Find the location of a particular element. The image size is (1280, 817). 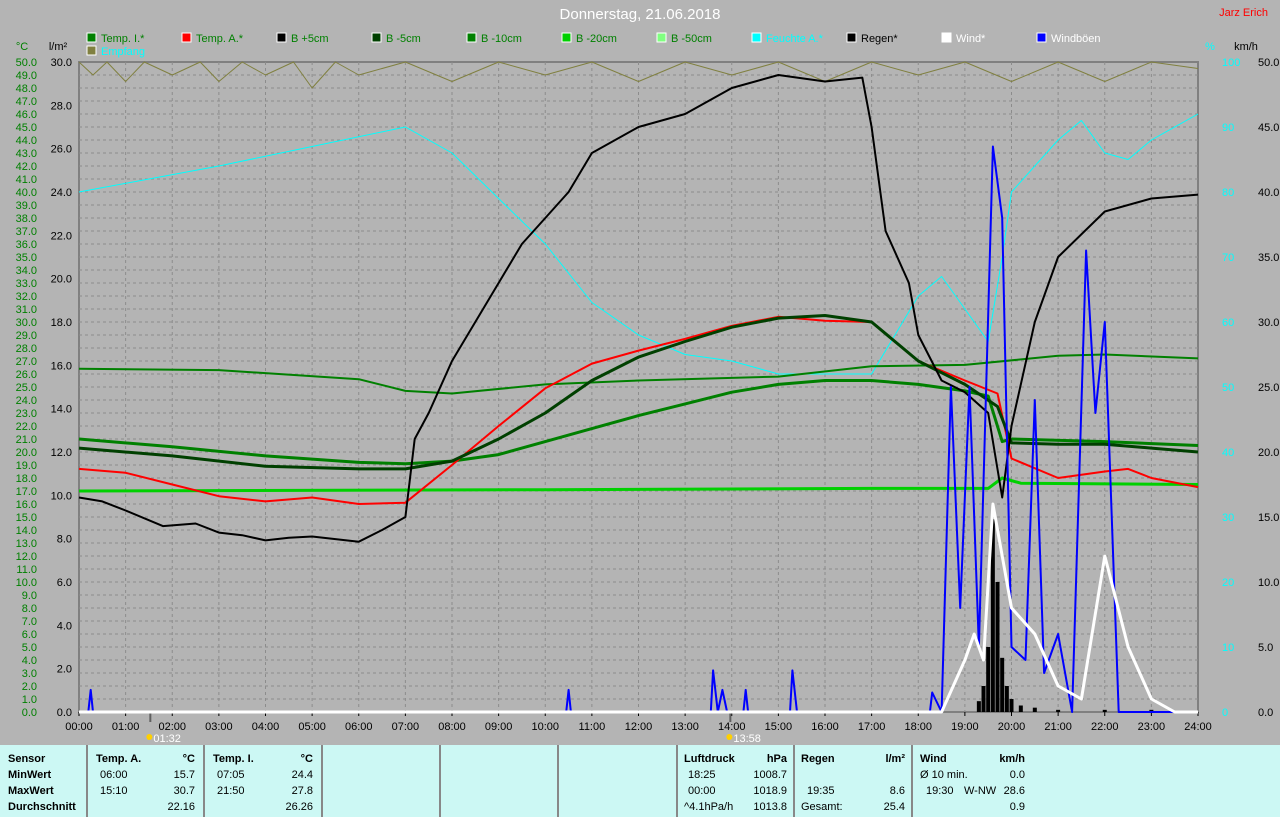

left2-tick-label: 24.0 is located at coordinates (61, 193).